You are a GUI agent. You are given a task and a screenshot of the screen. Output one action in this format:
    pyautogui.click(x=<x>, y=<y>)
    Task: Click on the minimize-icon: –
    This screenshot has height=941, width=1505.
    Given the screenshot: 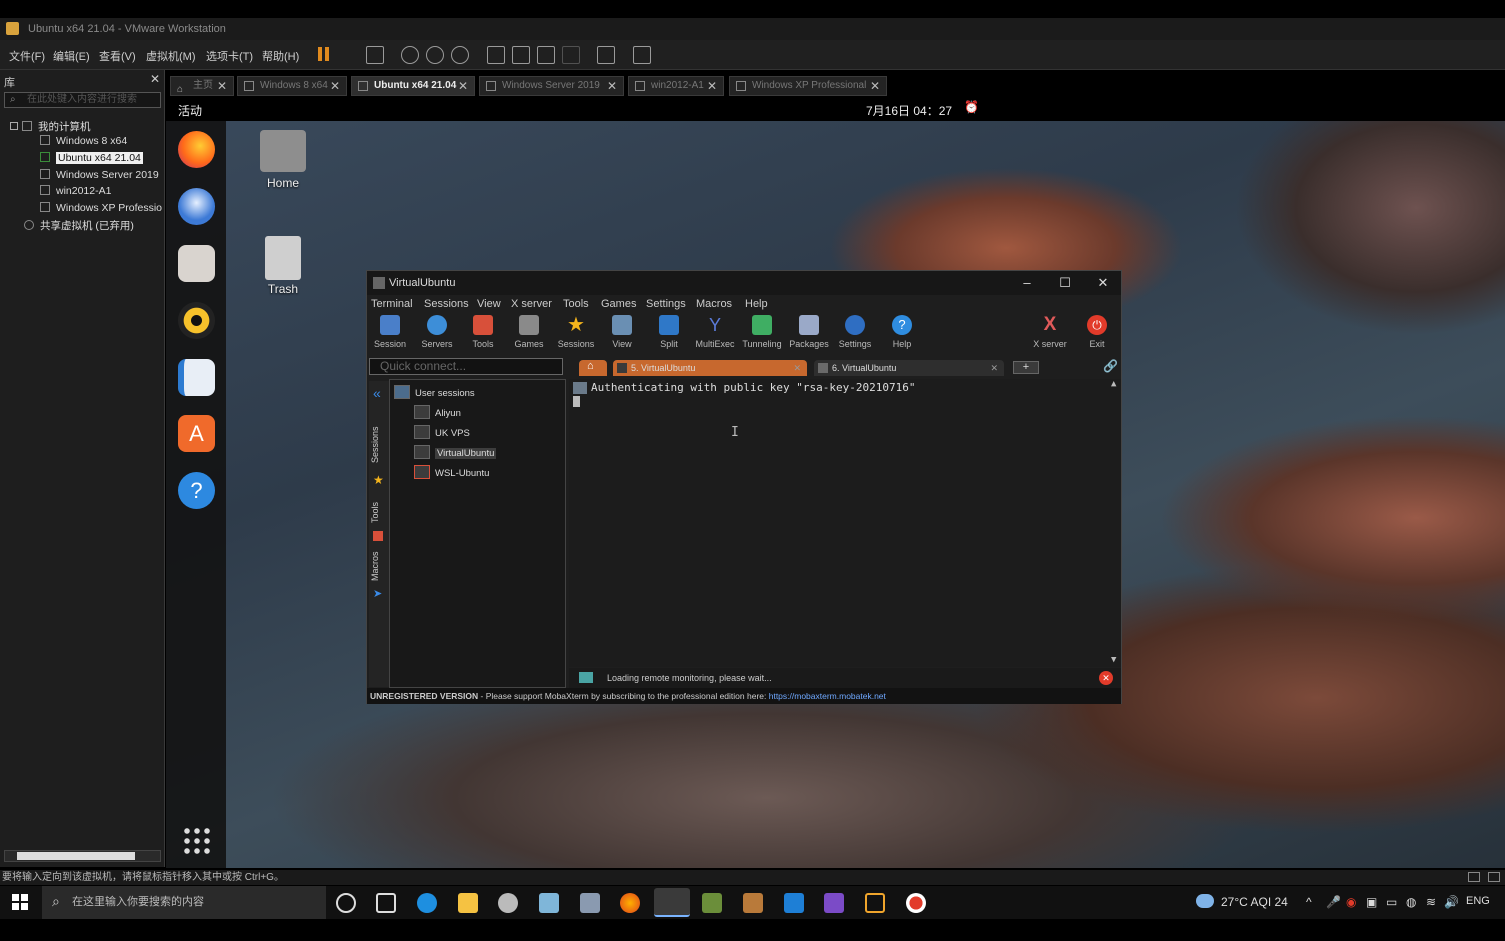 What is the action you would take?
    pyautogui.click(x=1027, y=283)
    